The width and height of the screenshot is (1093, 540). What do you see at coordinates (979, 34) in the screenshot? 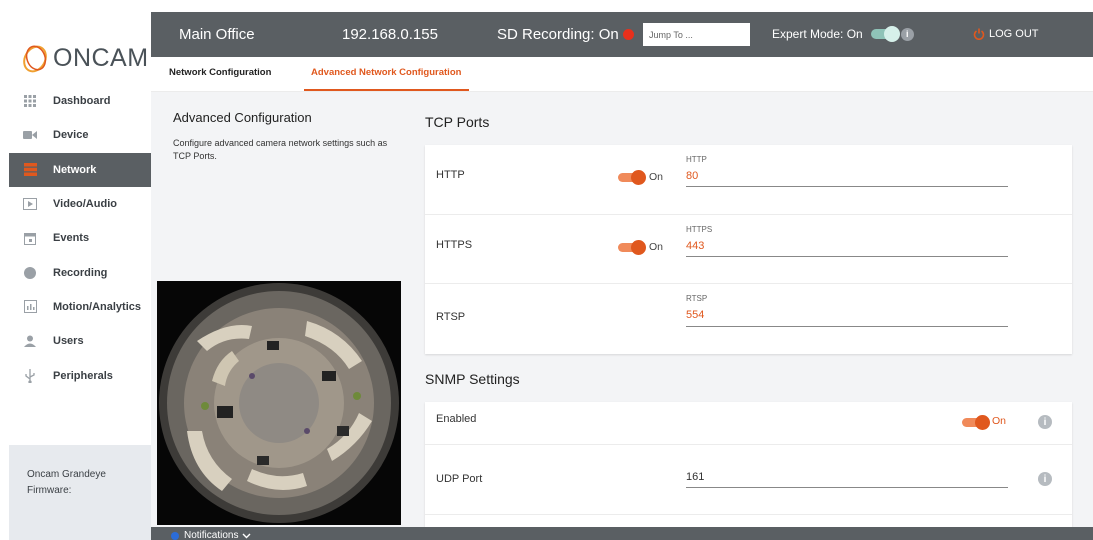
I see `power-icon` at bounding box center [979, 34].